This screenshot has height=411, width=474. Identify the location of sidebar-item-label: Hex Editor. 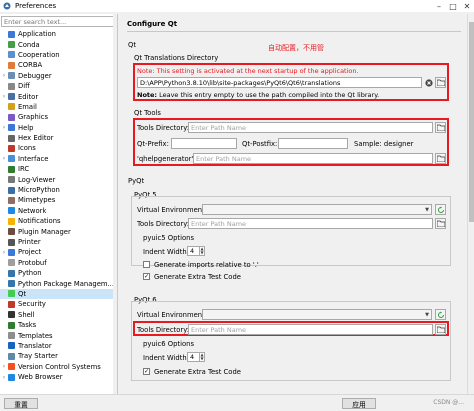
(36, 138).